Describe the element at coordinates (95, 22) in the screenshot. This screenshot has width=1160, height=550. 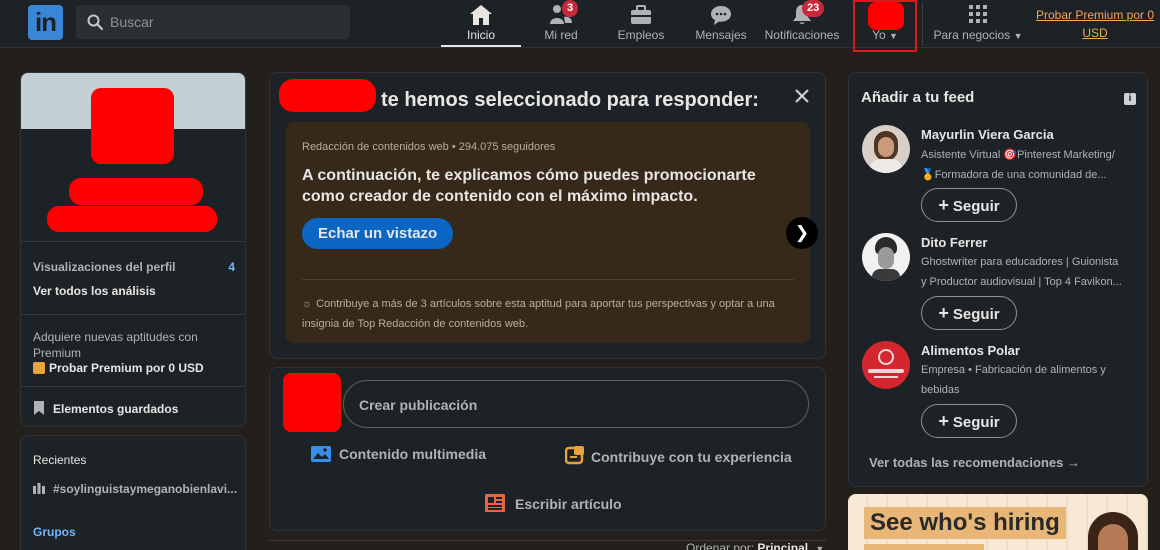
I see `search-icon` at that location.